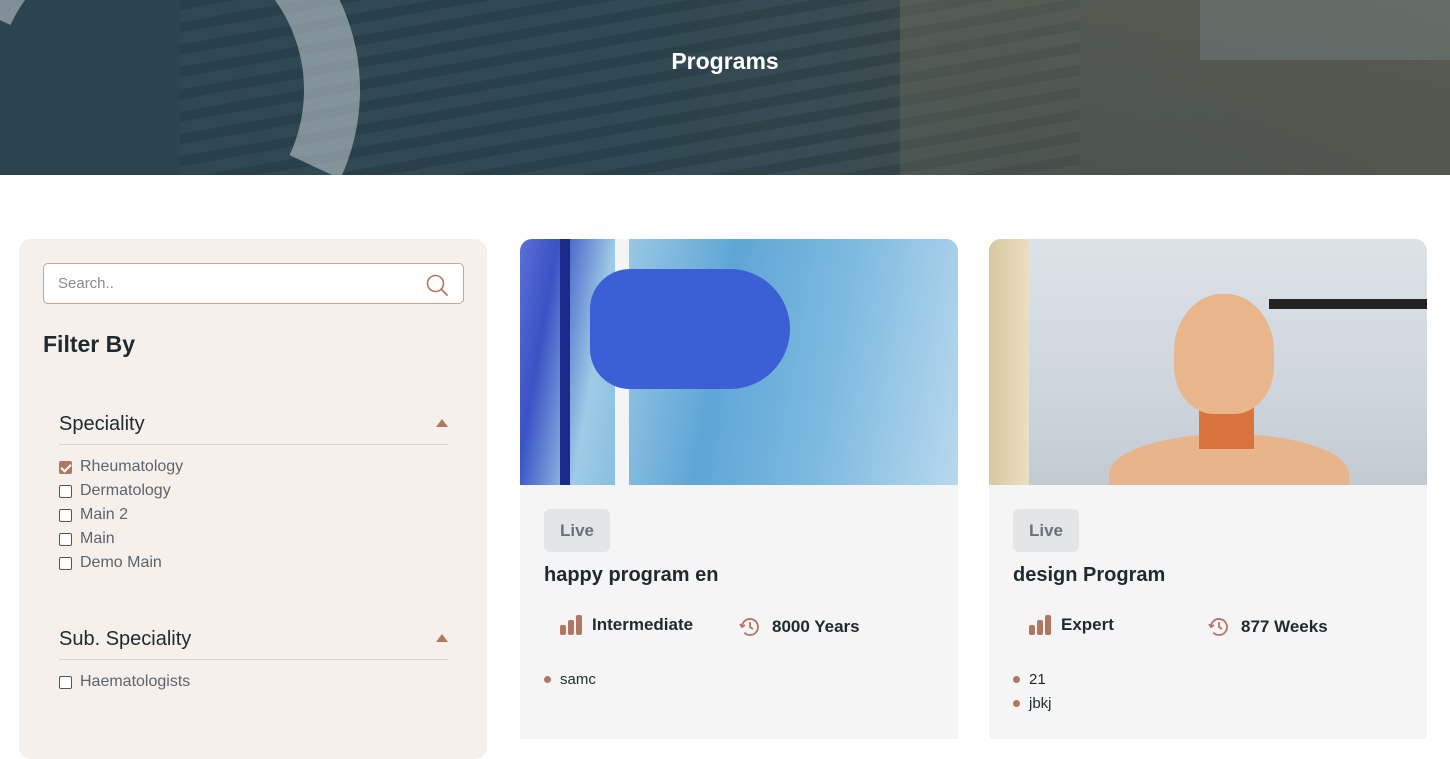  I want to click on list-item: jbkj, so click(1032, 703).